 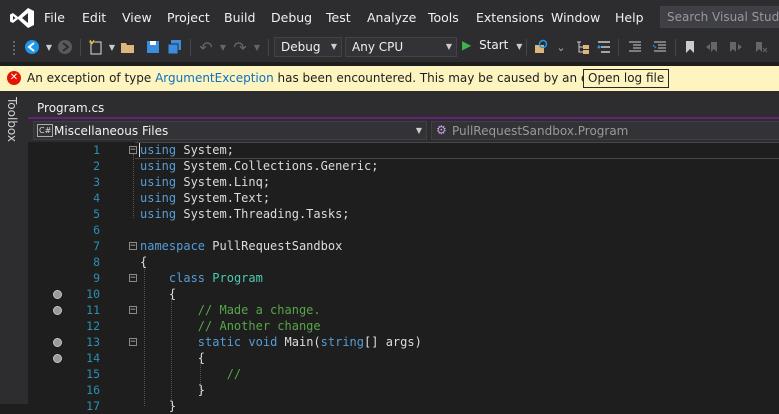 What do you see at coordinates (441, 130) in the screenshot?
I see `class-icon: ⚙` at bounding box center [441, 130].